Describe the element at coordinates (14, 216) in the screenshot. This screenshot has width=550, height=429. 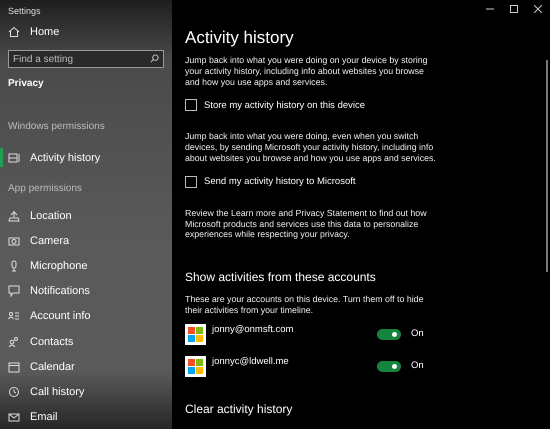
I see `location-icon` at that location.